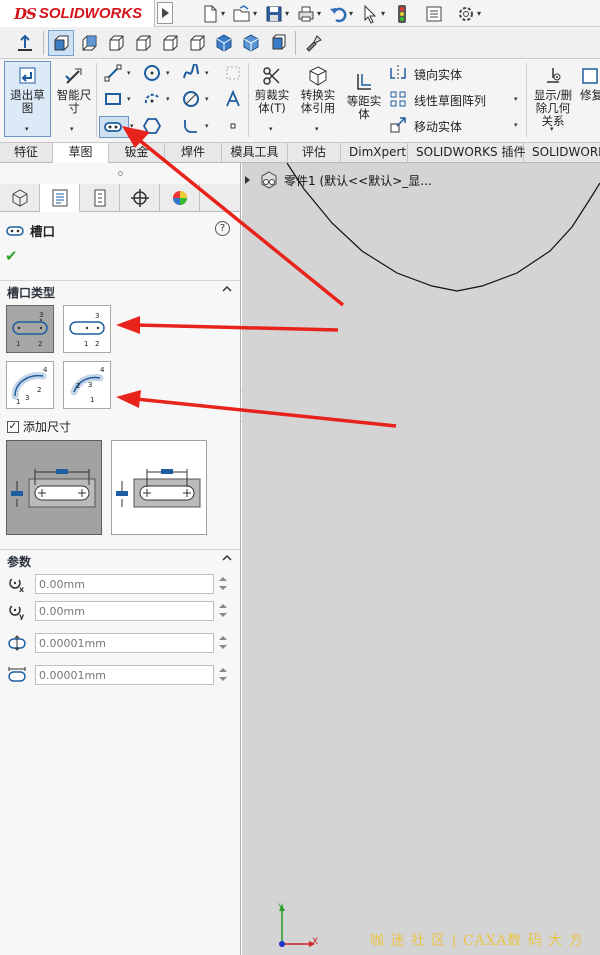  What do you see at coordinates (100, 198) in the screenshot?
I see `tab-configuration-manager` at bounding box center [100, 198].